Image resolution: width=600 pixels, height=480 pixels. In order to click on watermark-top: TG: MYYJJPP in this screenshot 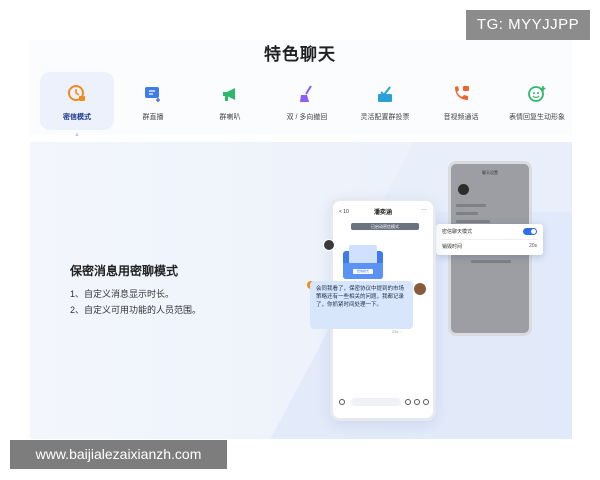, I will do `click(528, 25)`.